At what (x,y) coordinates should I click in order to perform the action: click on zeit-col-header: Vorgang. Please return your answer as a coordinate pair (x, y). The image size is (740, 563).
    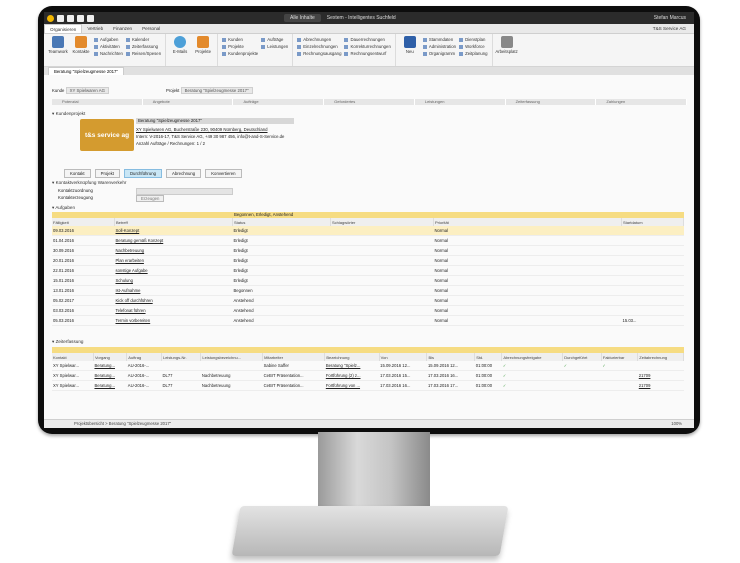
    Looking at the image, I should click on (110, 357).